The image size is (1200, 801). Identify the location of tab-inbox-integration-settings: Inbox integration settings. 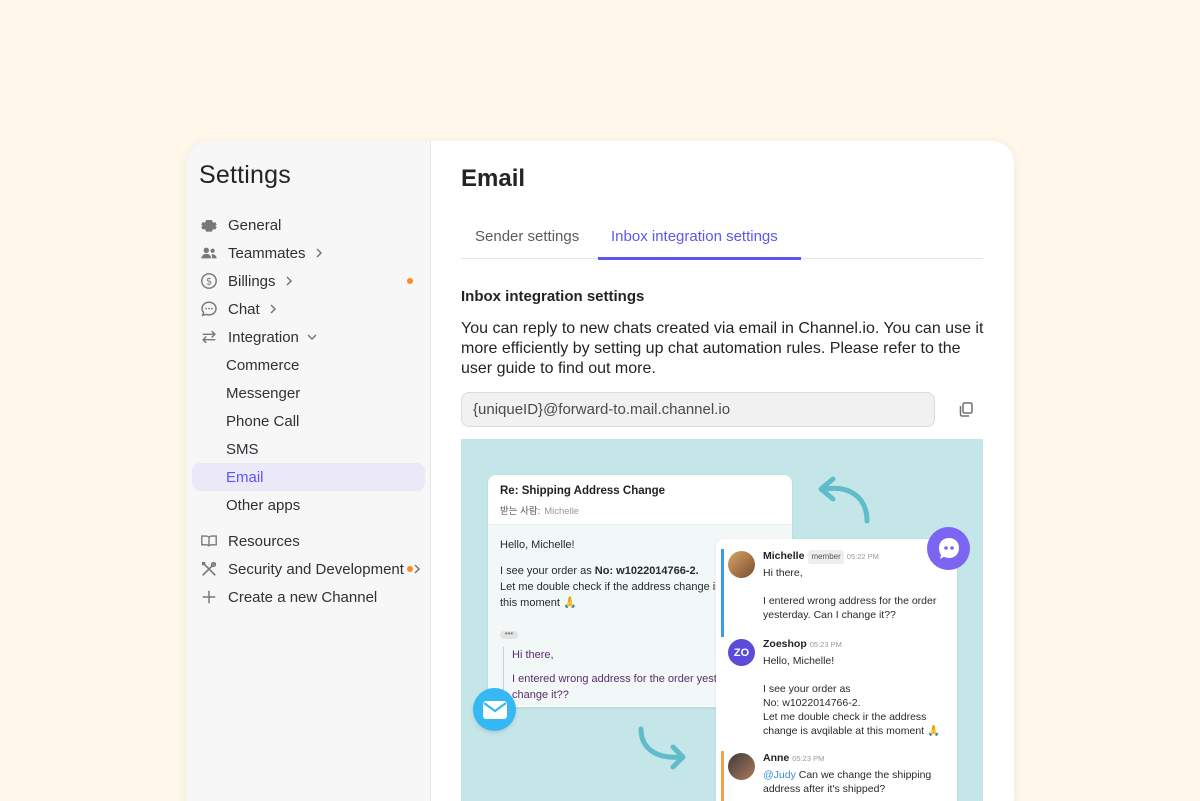
(694, 236).